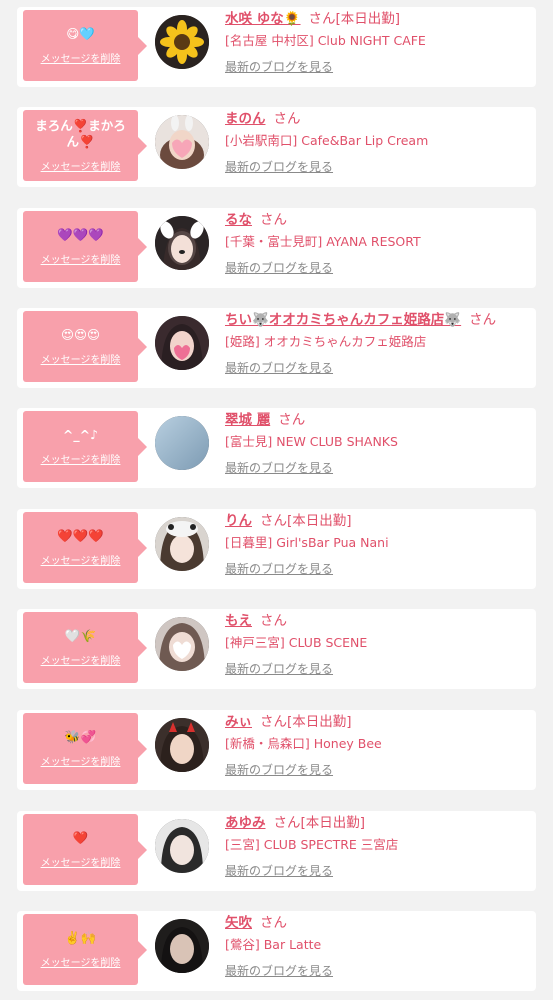 This screenshot has width=553, height=1000. I want to click on cast-name-link: りん, so click(238, 521).